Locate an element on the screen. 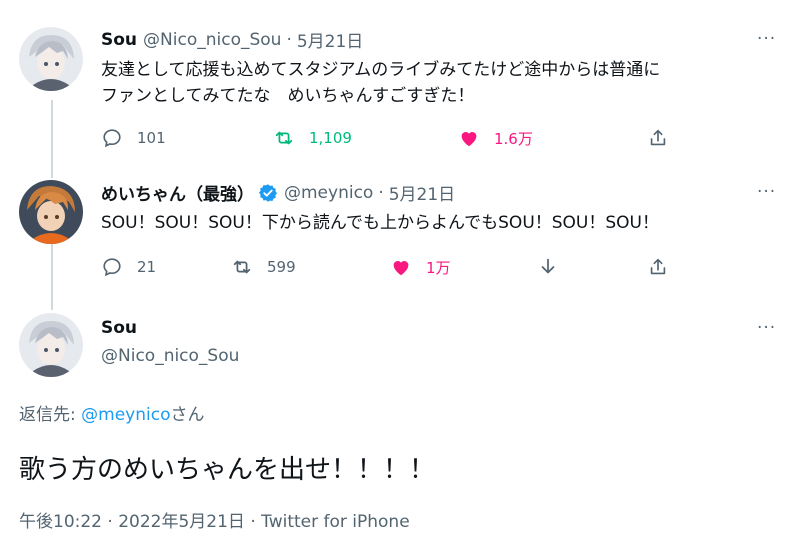  reply-button: 21 is located at coordinates (128, 267).